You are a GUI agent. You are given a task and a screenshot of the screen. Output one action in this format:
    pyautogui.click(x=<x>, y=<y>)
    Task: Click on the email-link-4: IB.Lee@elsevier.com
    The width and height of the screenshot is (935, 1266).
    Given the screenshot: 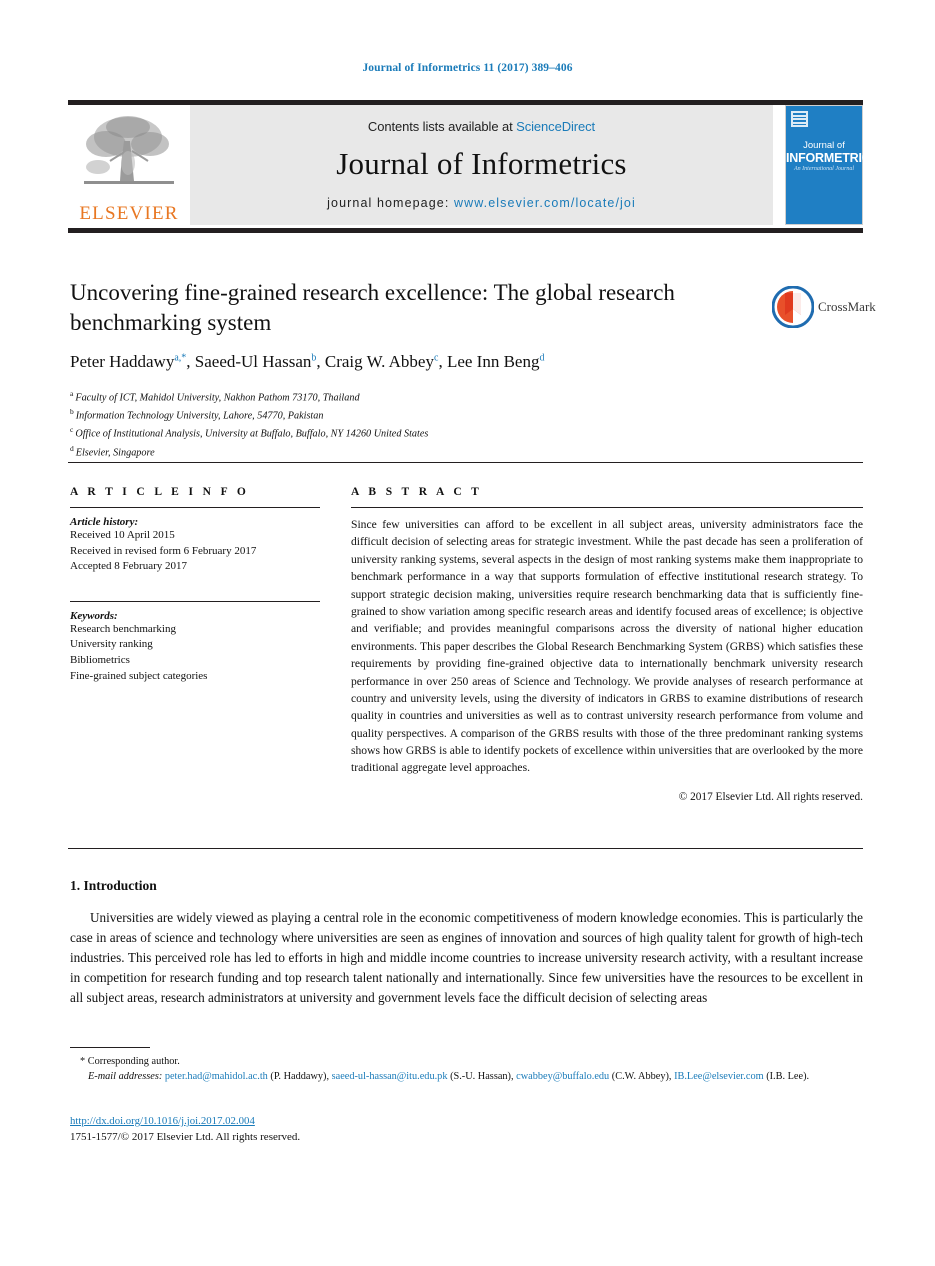 What is the action you would take?
    pyautogui.click(x=719, y=1076)
    